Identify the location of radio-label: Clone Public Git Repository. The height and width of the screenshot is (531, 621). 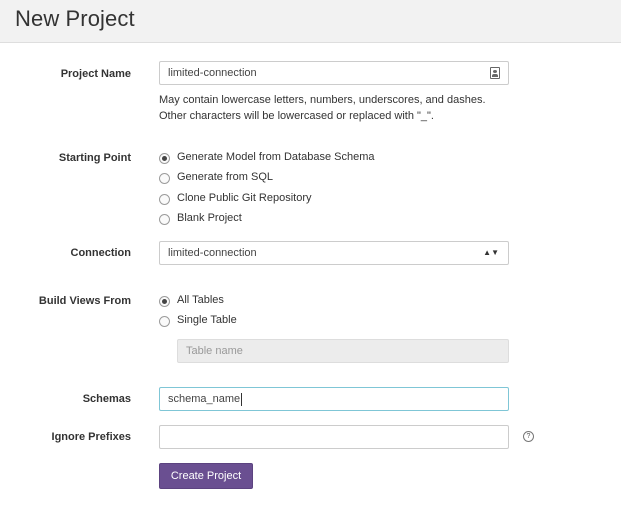
(244, 198).